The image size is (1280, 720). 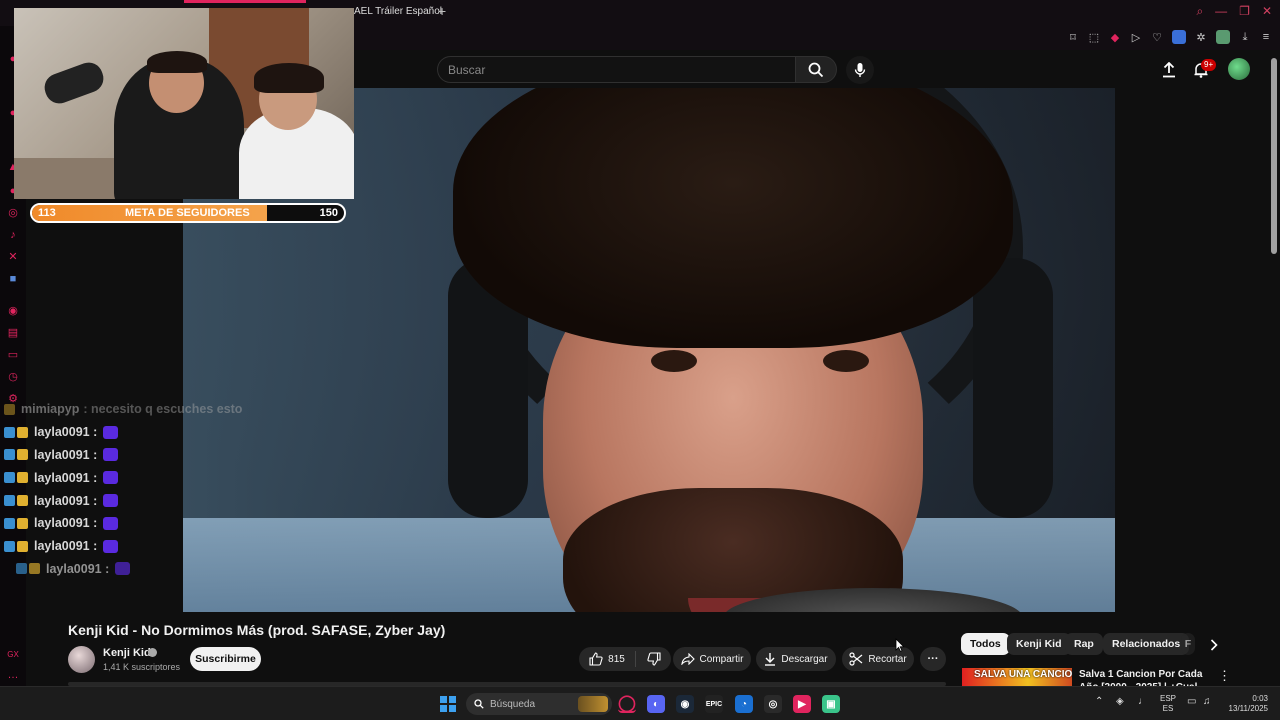 What do you see at coordinates (860, 70) in the screenshot?
I see `voice-search-button` at bounding box center [860, 70].